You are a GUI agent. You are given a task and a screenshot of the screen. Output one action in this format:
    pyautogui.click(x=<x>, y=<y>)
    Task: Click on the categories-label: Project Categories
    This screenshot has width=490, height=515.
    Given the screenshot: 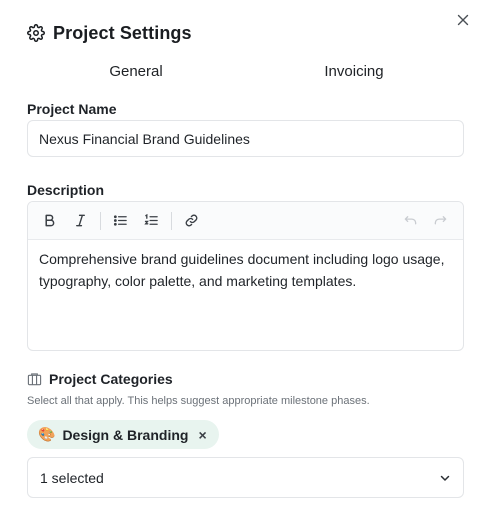 What is the action you would take?
    pyautogui.click(x=111, y=379)
    